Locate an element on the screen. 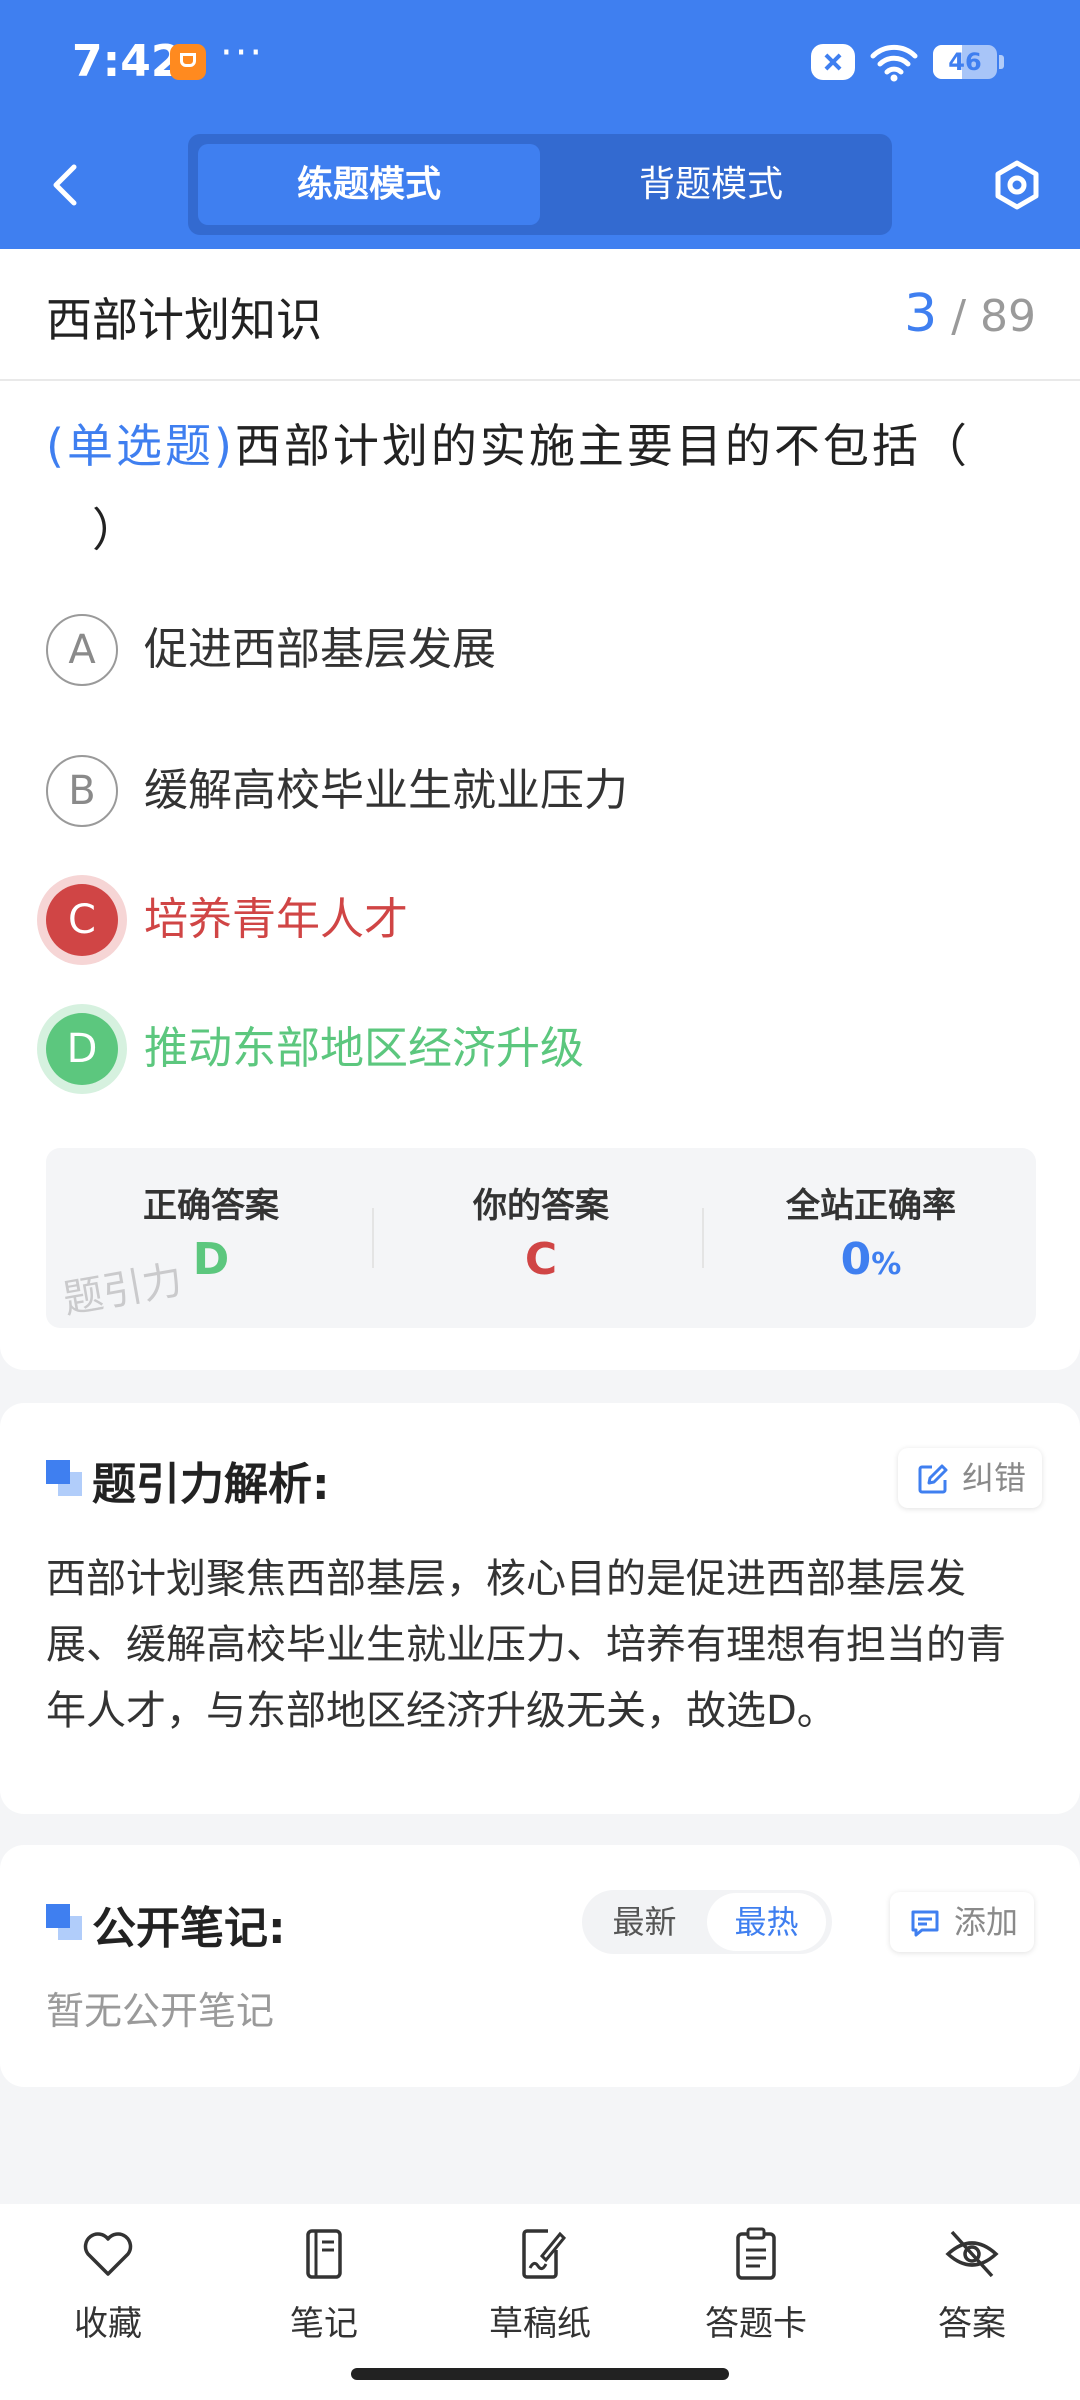  nav-label: 草稿纸 is located at coordinates (540, 2324).